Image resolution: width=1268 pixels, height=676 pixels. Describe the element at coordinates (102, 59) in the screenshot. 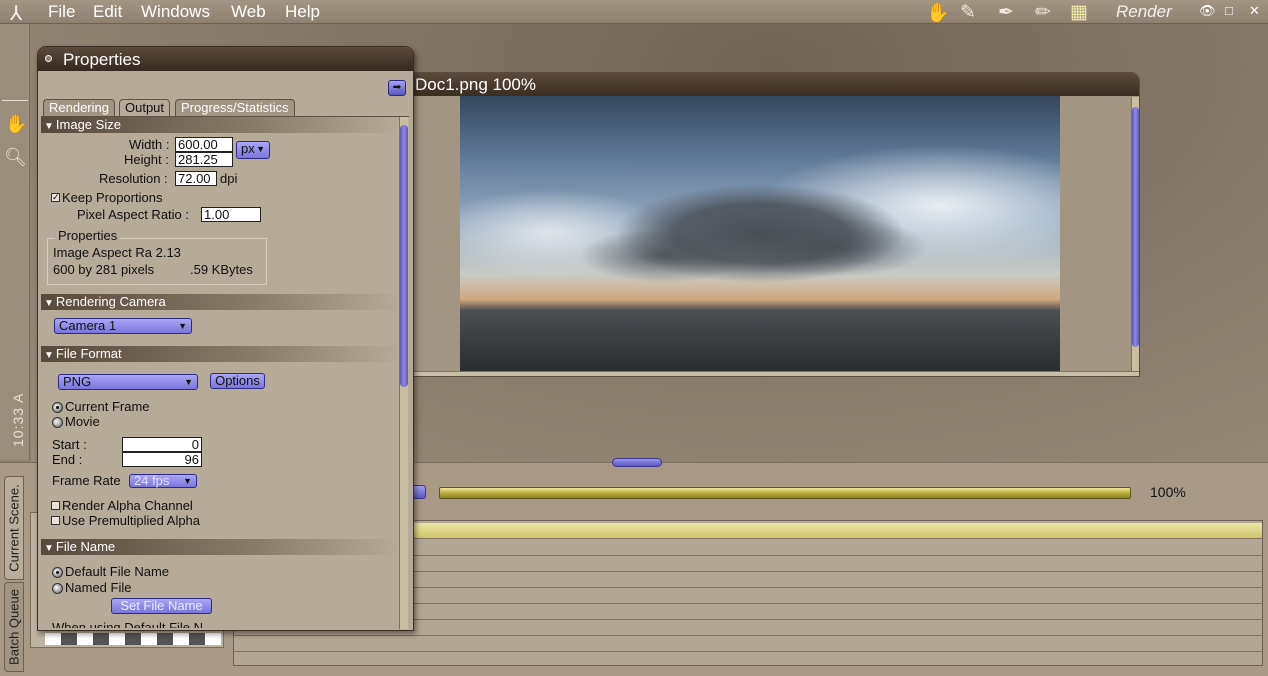

I see `properties-title: Properties` at that location.